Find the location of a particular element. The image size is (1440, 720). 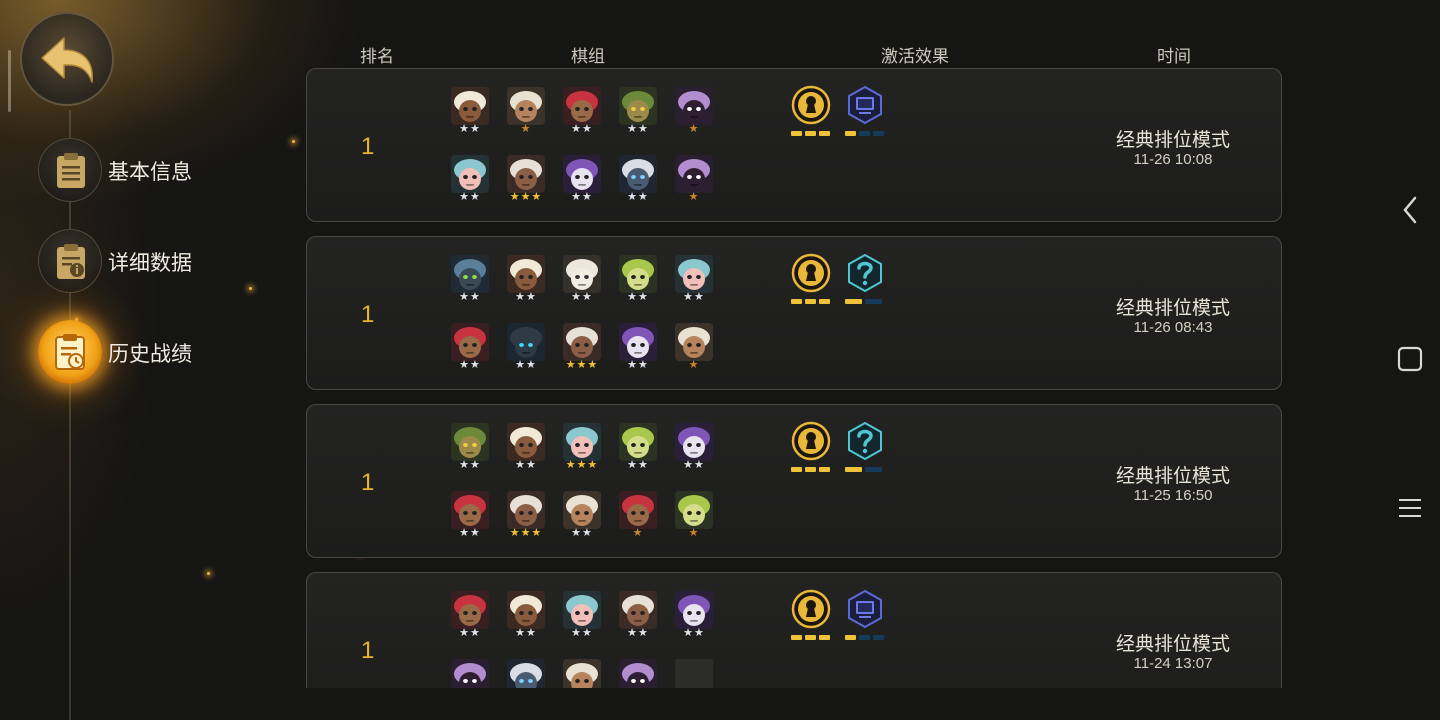

white-beard-elder-portrait-icon is located at coordinates (582, 510).